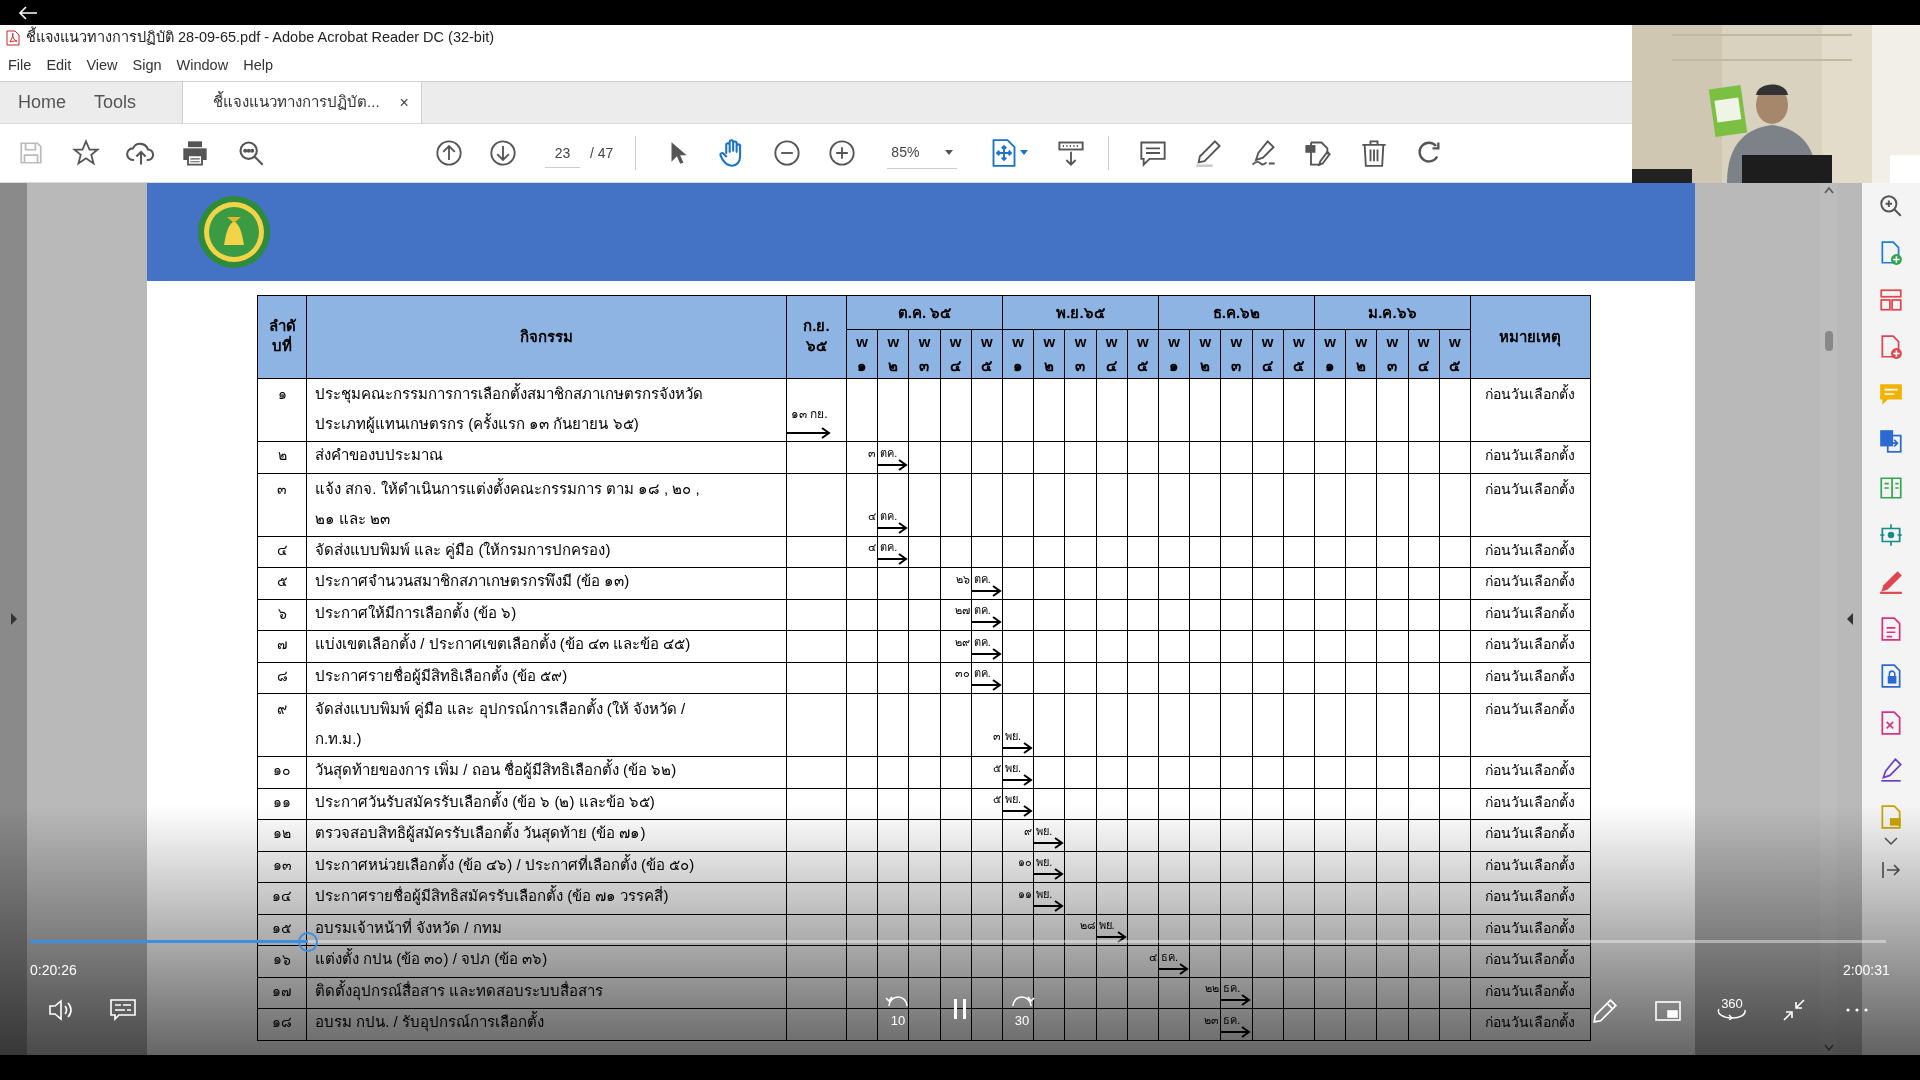  I want to click on back-icon, so click(28, 12).